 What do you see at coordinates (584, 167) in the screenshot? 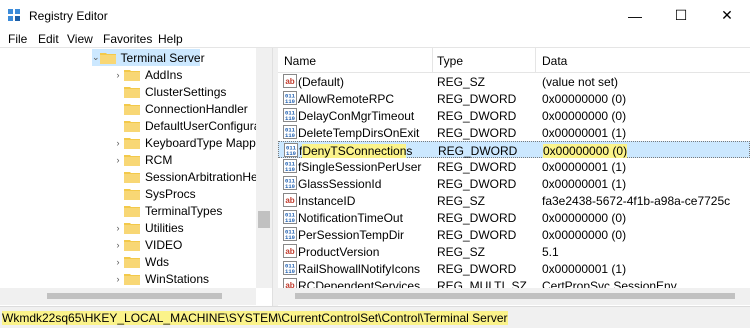
I see `value-data: 0x00000001 (1)` at bounding box center [584, 167].